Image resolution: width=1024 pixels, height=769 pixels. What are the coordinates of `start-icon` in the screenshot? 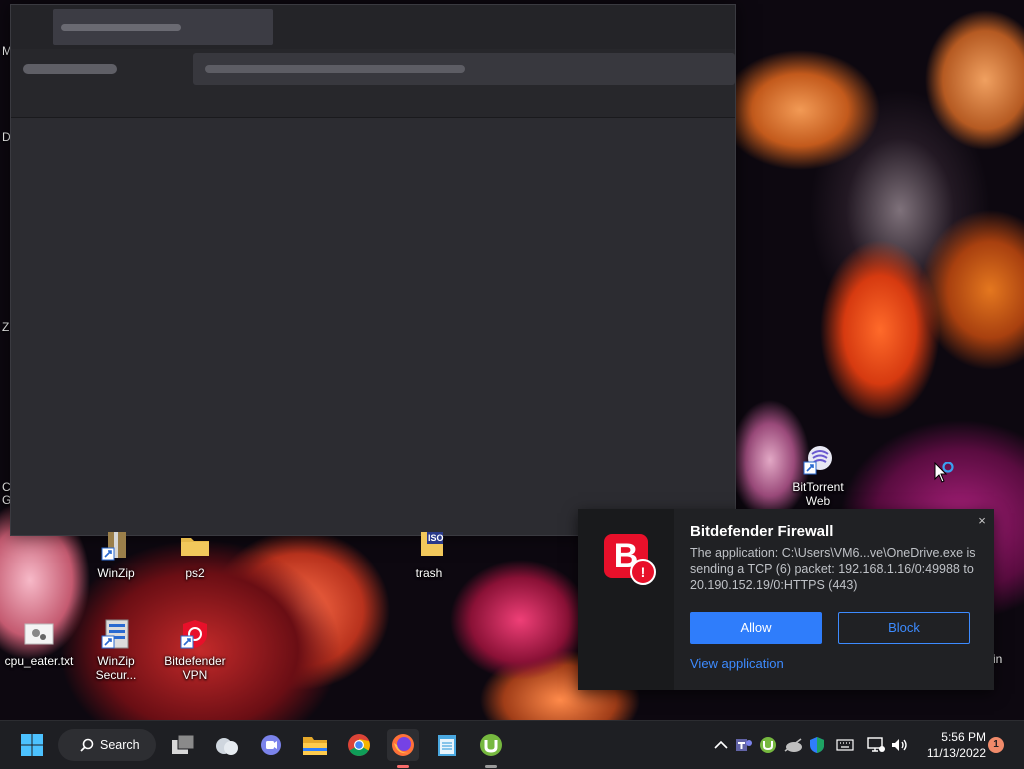 It's located at (32, 745).